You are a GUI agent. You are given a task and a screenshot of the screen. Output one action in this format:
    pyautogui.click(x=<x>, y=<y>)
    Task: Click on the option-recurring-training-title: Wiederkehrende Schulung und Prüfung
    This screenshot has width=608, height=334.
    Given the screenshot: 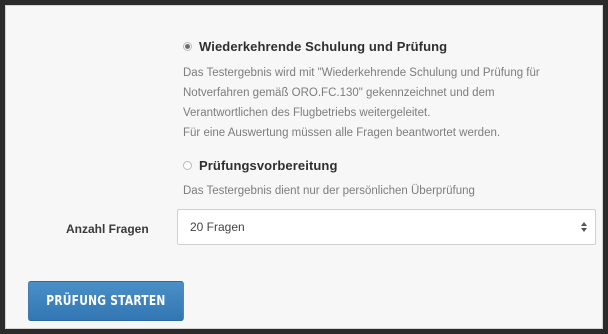 What is the action you would take?
    pyautogui.click(x=323, y=46)
    